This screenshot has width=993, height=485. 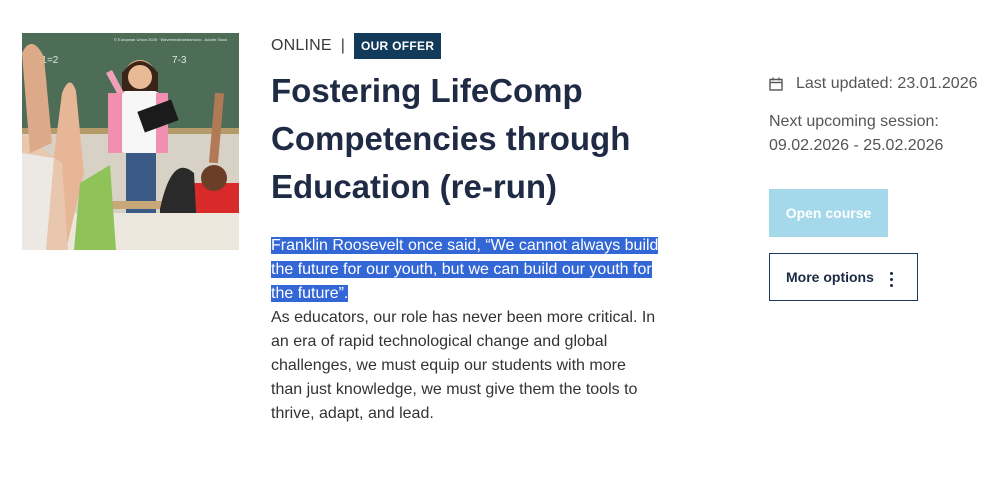 I want to click on more-options-button: More options, so click(x=843, y=277).